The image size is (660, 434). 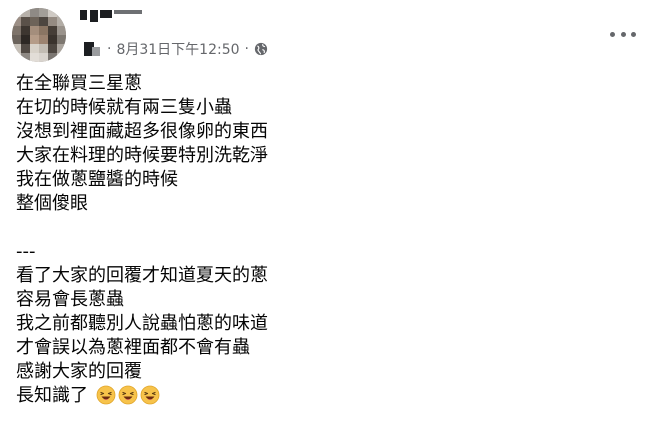 I want to click on post-line: 才會誤以為蔥裡面都不會有蟲, so click(x=133, y=347).